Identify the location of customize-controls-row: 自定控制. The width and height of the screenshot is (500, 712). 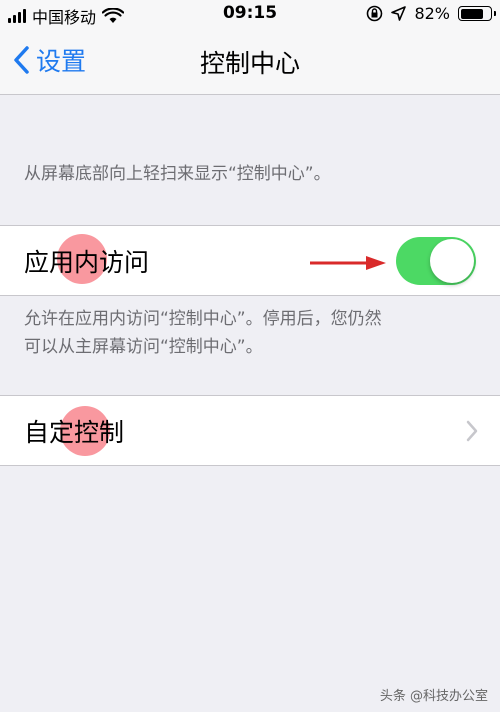
(250, 430).